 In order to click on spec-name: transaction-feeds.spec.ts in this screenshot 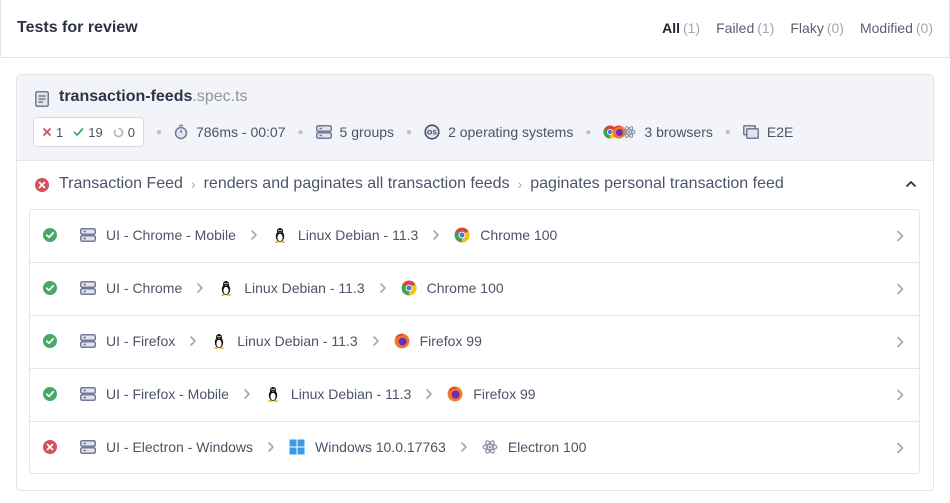, I will do `click(153, 97)`.